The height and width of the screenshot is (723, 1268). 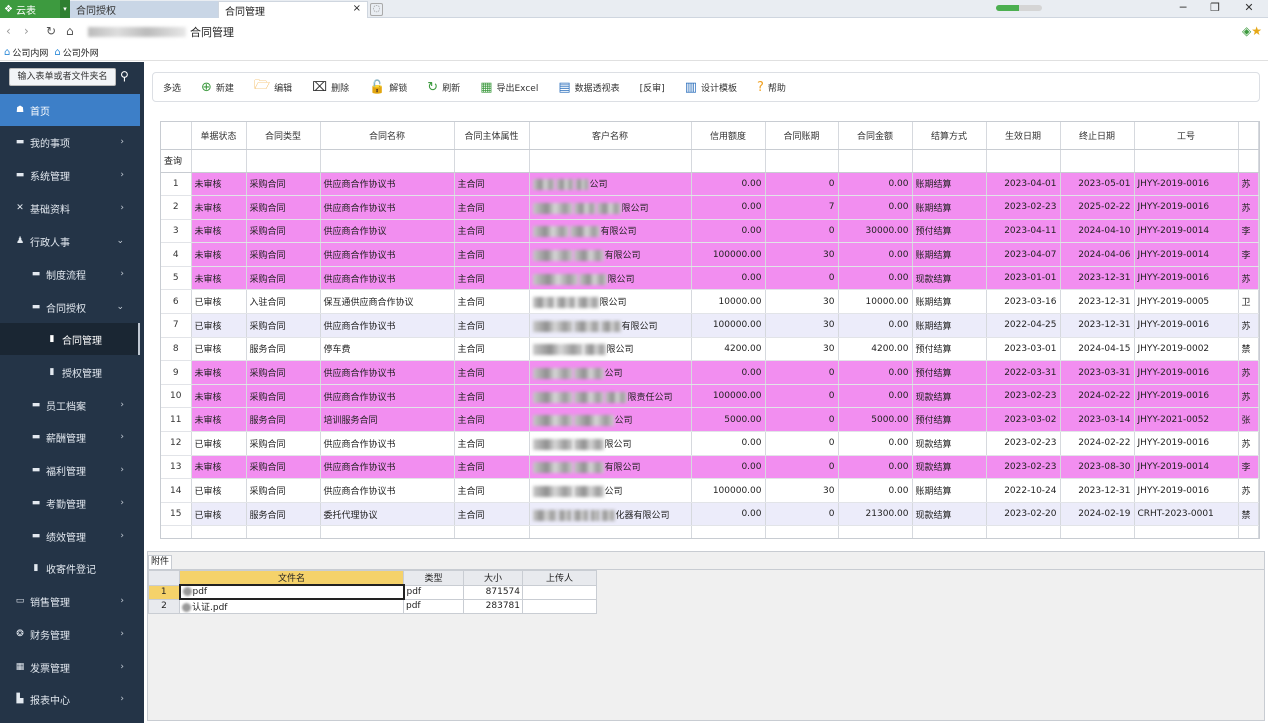 What do you see at coordinates (176, 396) in the screenshot?
I see `cell-n: 10` at bounding box center [176, 396].